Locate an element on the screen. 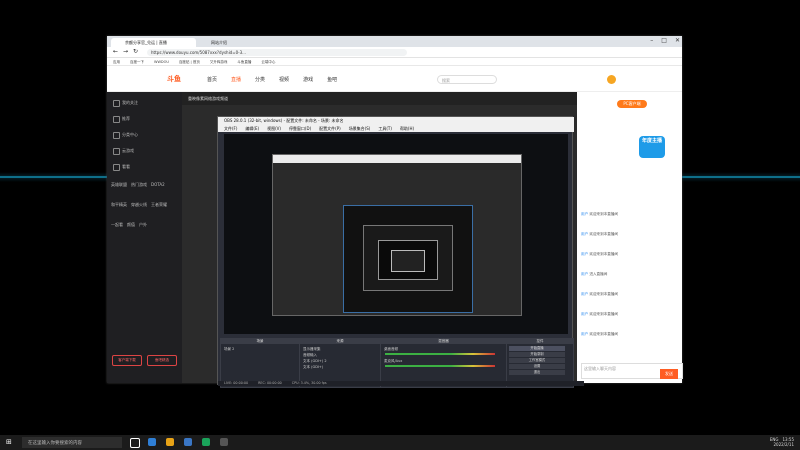 Image resolution: width=800 pixels, height=450 pixels. site-logo: 斗鱼 is located at coordinates (178, 79).